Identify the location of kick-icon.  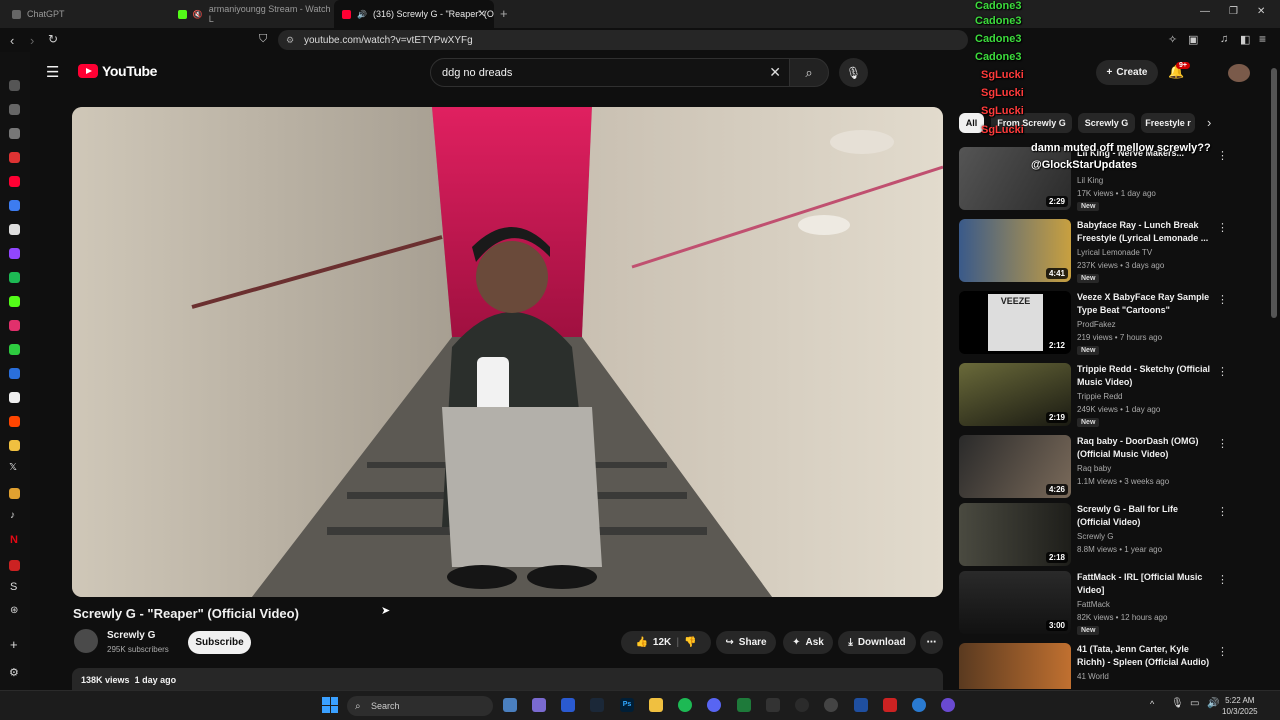
(14, 301).